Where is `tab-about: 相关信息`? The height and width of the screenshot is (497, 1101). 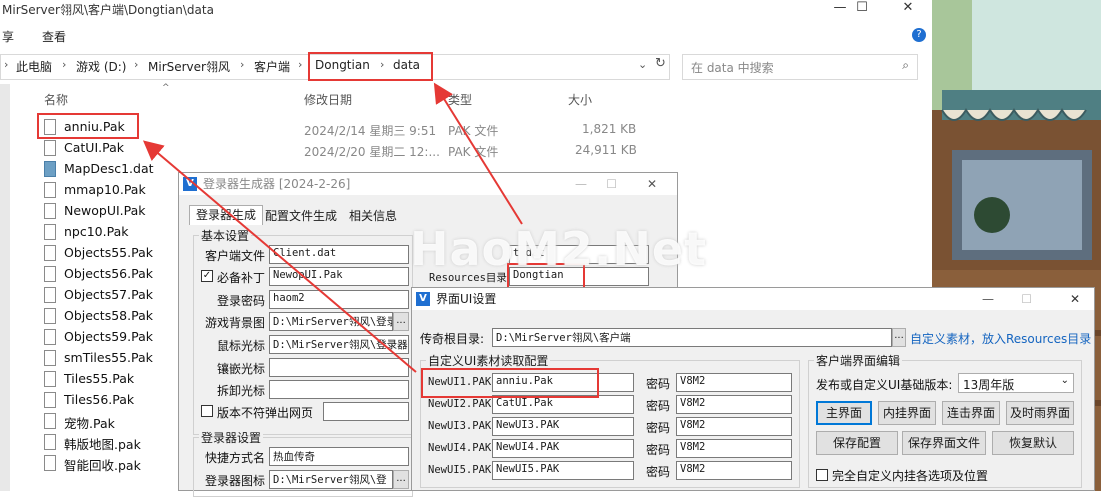 tab-about: 相关信息 is located at coordinates (373, 216).